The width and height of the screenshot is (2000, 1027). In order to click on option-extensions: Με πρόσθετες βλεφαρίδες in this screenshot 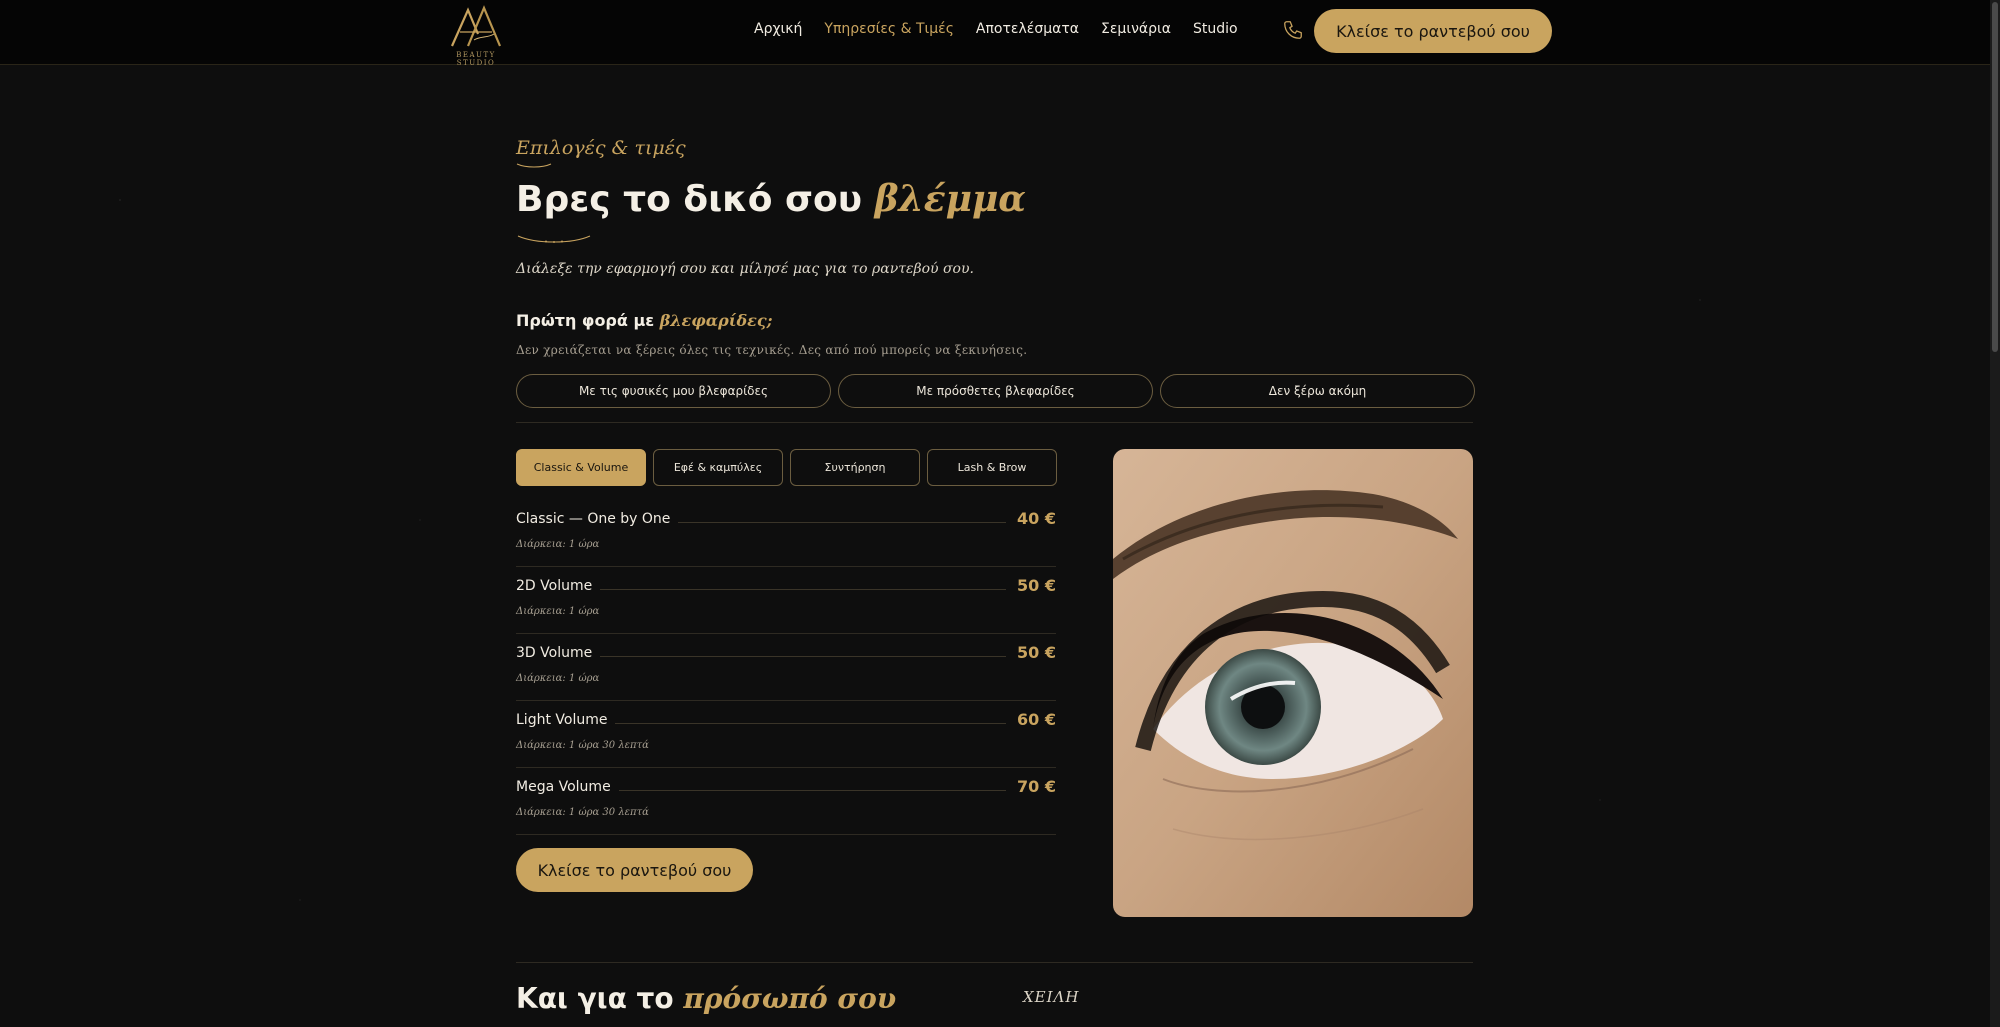, I will do `click(995, 391)`.